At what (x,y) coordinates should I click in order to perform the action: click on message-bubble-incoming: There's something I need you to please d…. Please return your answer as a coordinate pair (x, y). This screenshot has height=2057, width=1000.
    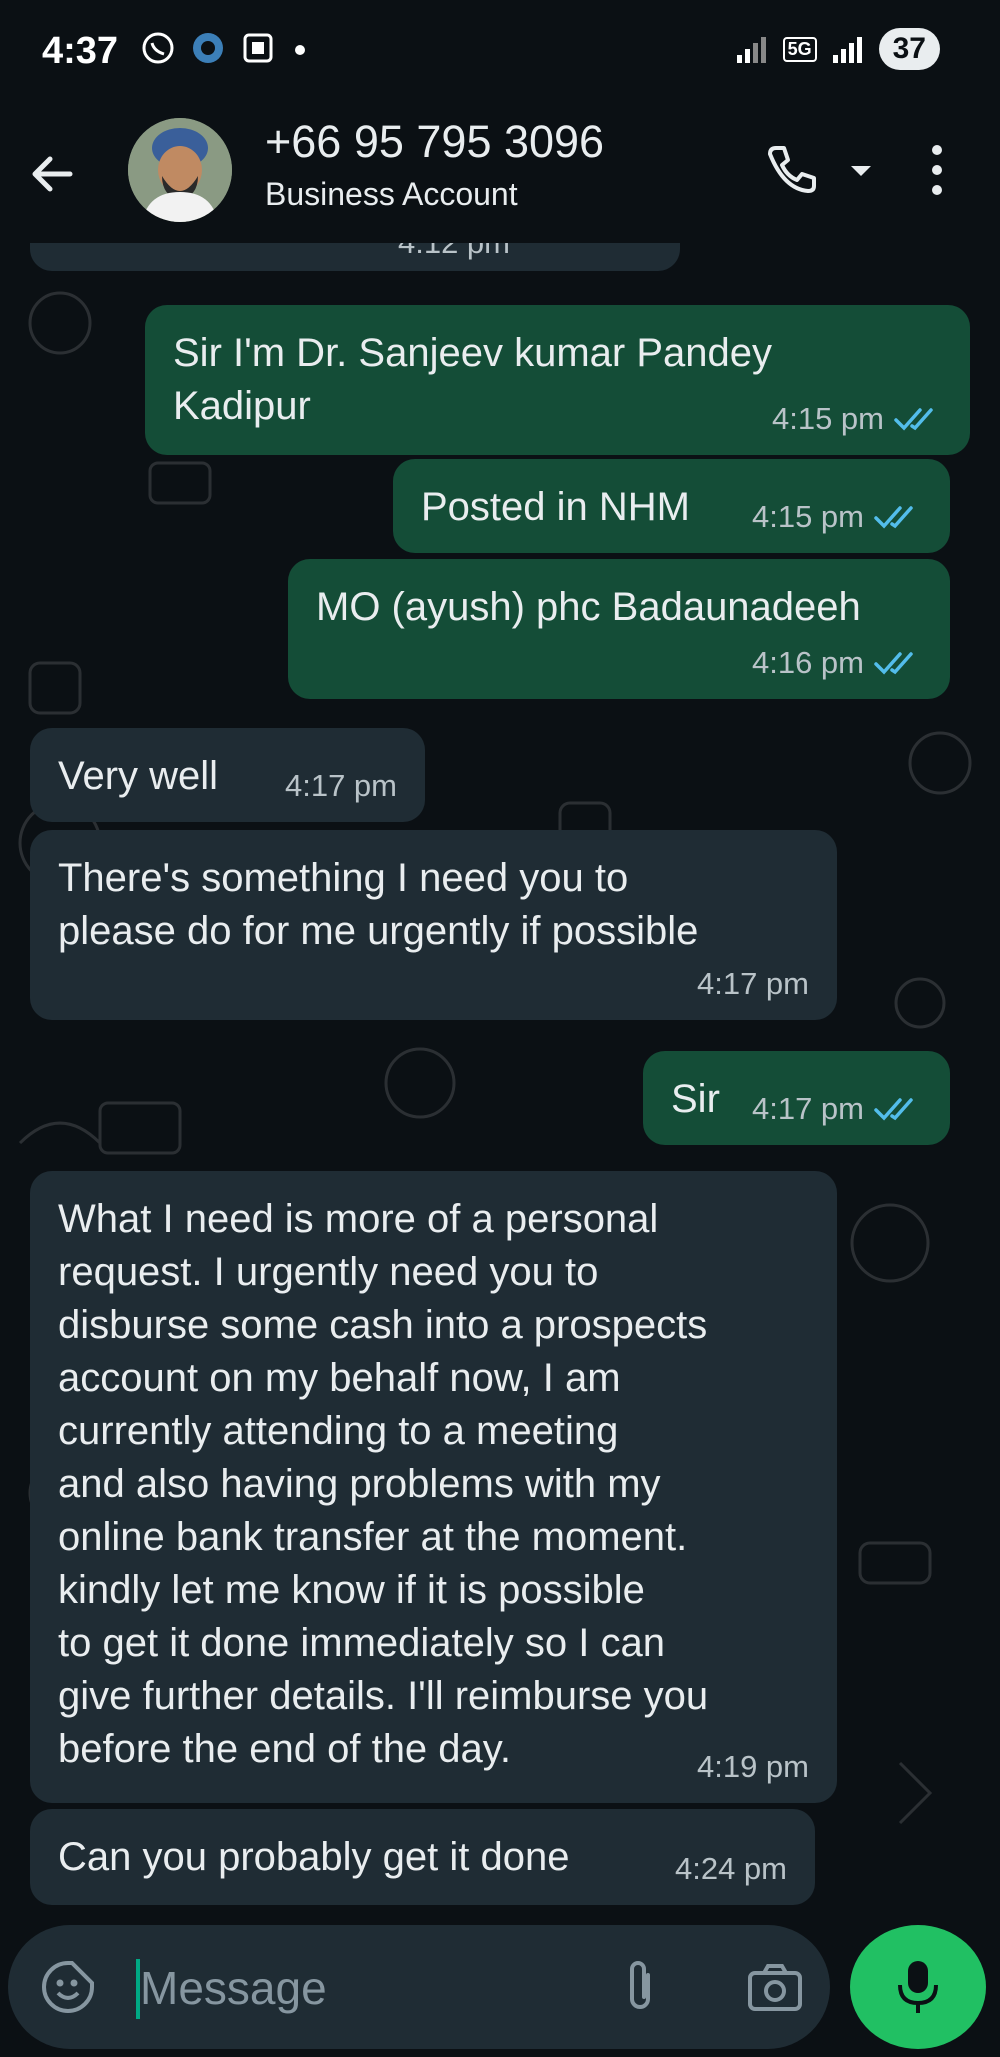
    Looking at the image, I should click on (433, 925).